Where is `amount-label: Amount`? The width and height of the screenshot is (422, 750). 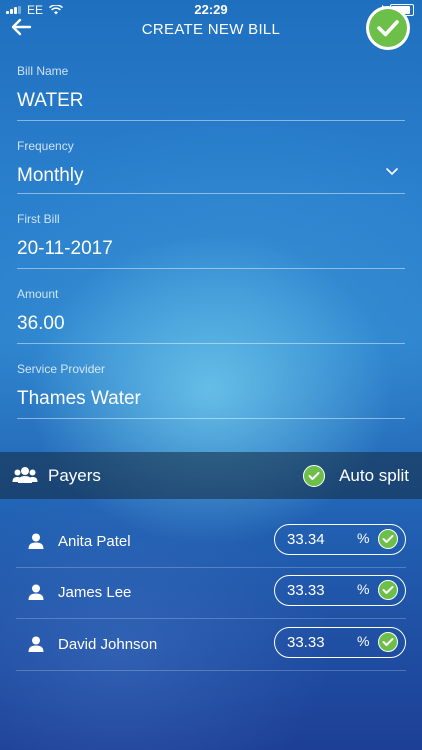
amount-label: Amount is located at coordinates (38, 294).